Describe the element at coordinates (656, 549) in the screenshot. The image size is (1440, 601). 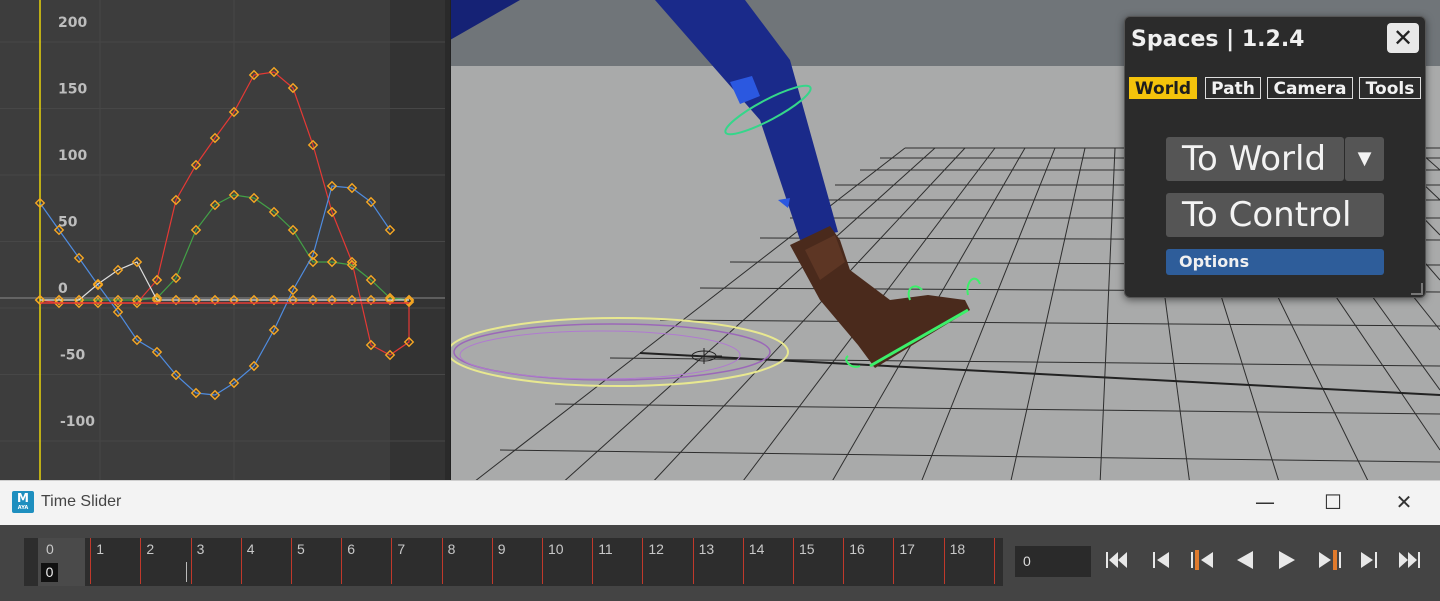
I see `frame-label: 12` at that location.